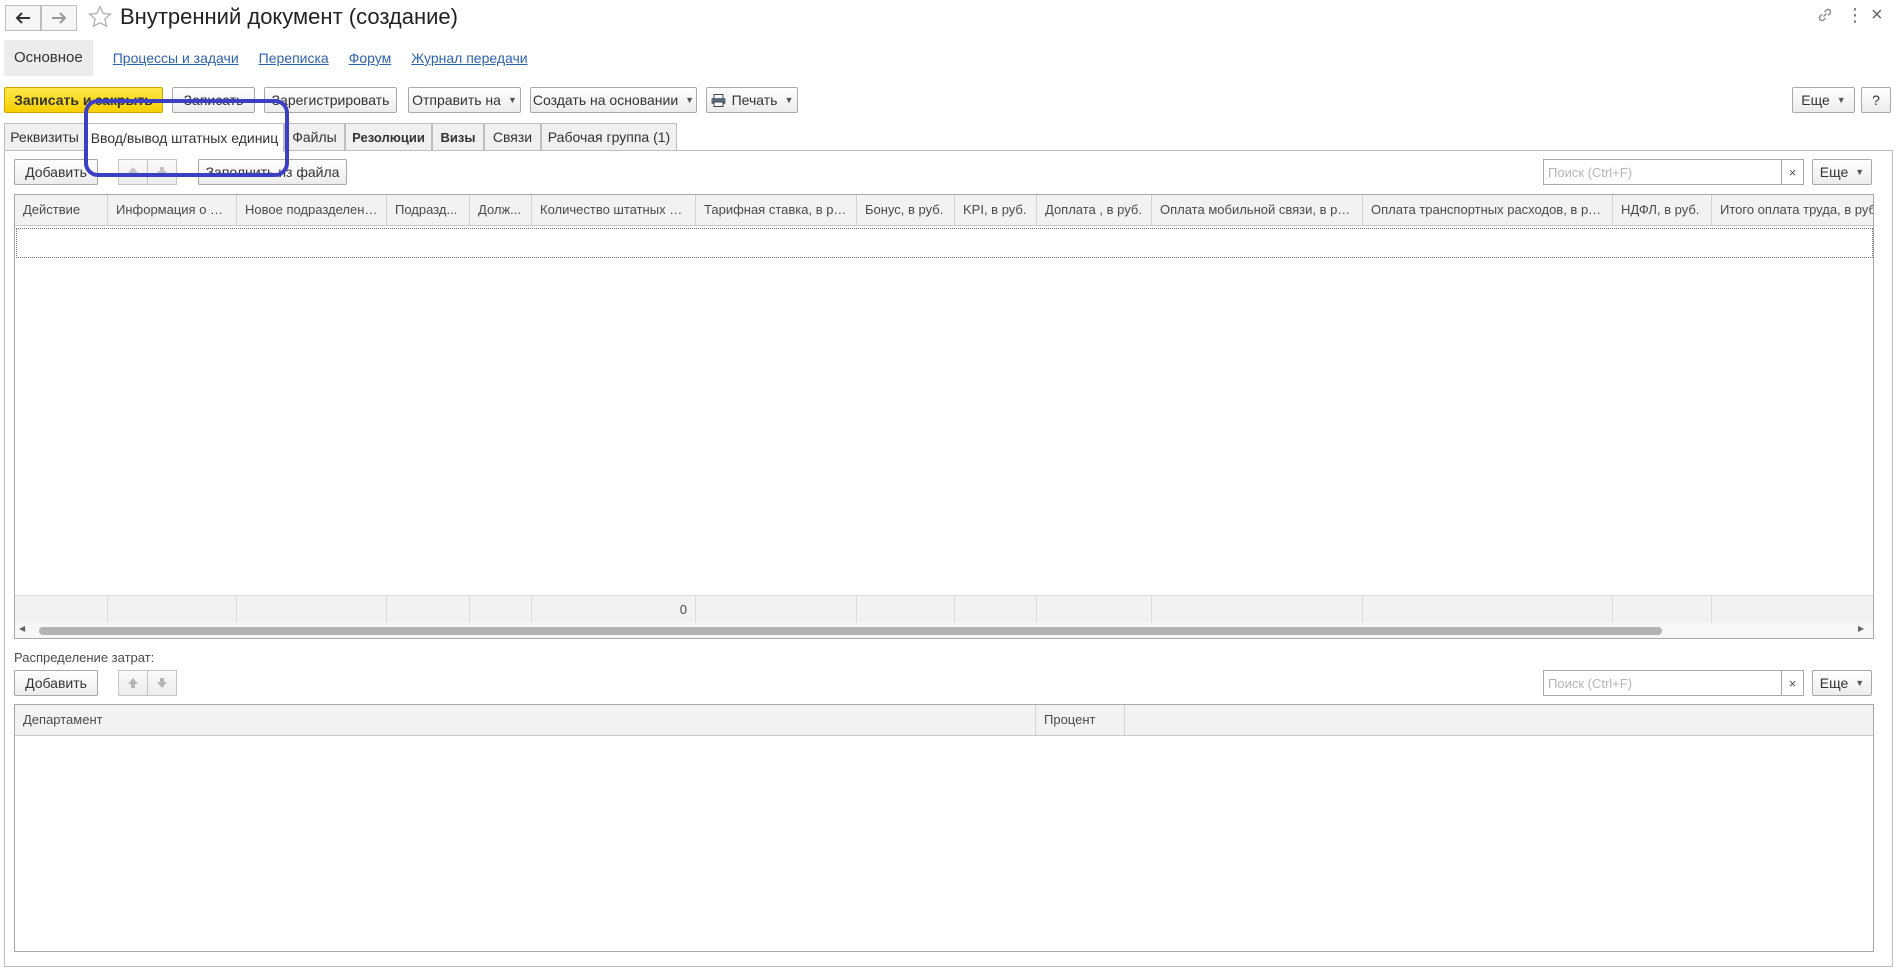  I want to click on col-tariff-rate: Тарифная ставка, в руб., so click(776, 210).